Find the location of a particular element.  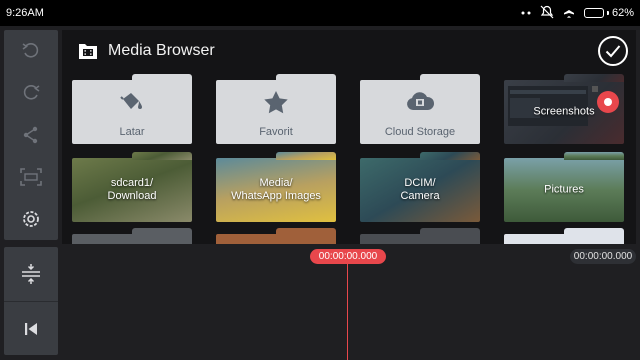

airplane-mode-icon is located at coordinates (569, 13).